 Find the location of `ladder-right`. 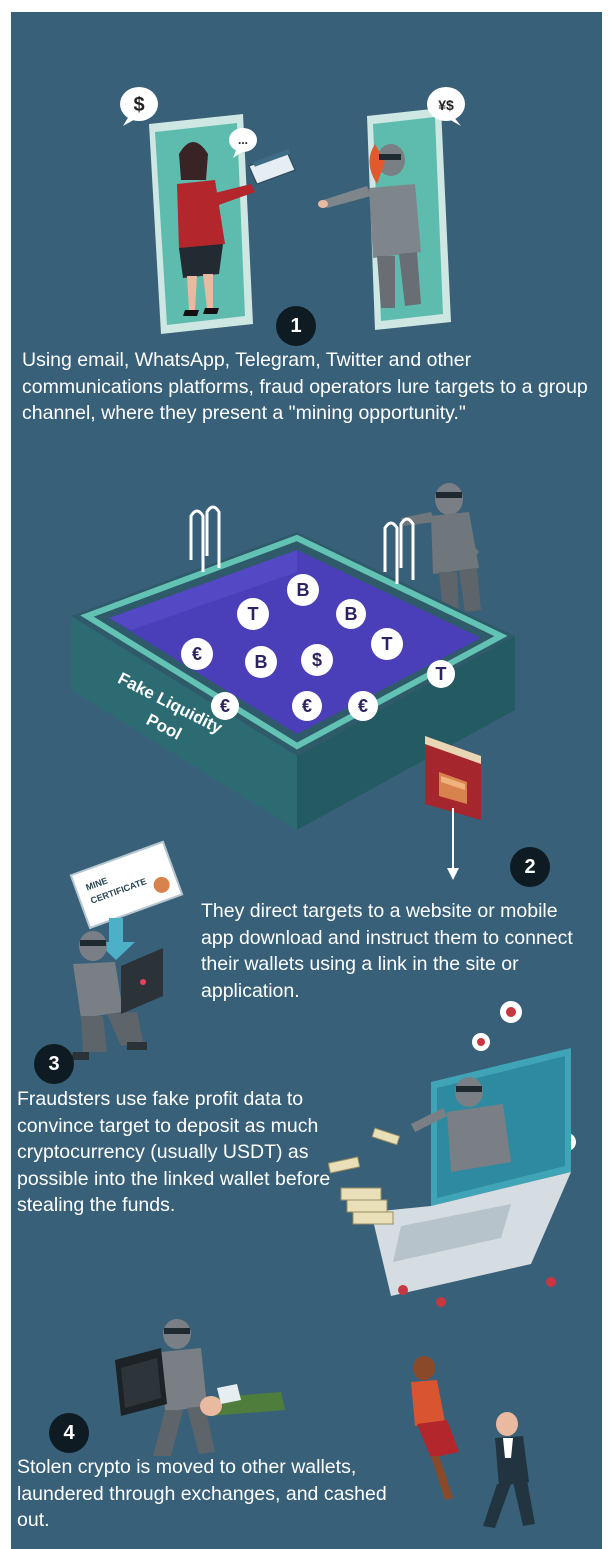

ladder-right is located at coordinates (399, 550).